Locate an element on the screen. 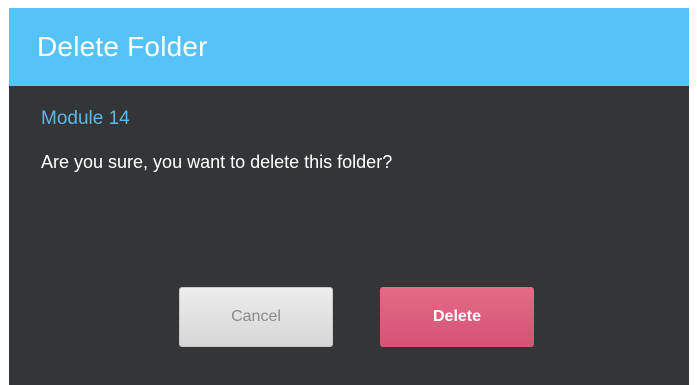 This screenshot has height=385, width=697. cancel-button: Cancel is located at coordinates (256, 317).